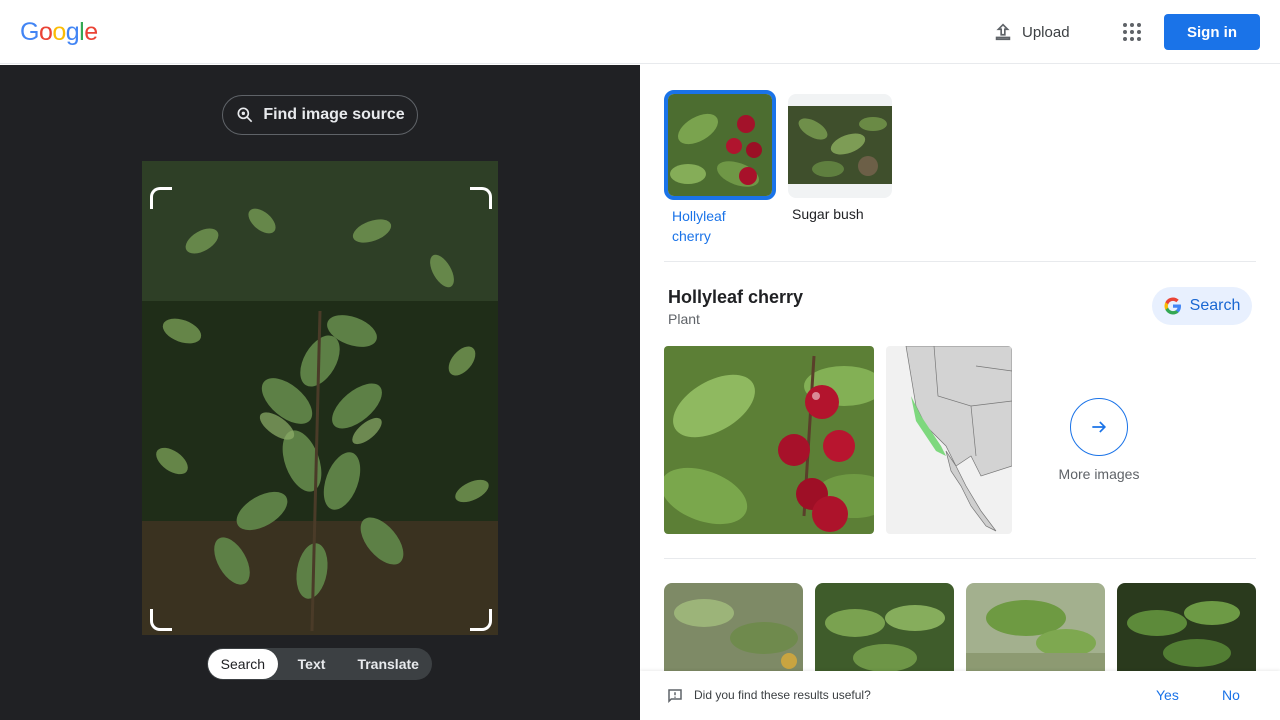  What do you see at coordinates (1212, 32) in the screenshot?
I see `sign-in-button: Sign in` at bounding box center [1212, 32].